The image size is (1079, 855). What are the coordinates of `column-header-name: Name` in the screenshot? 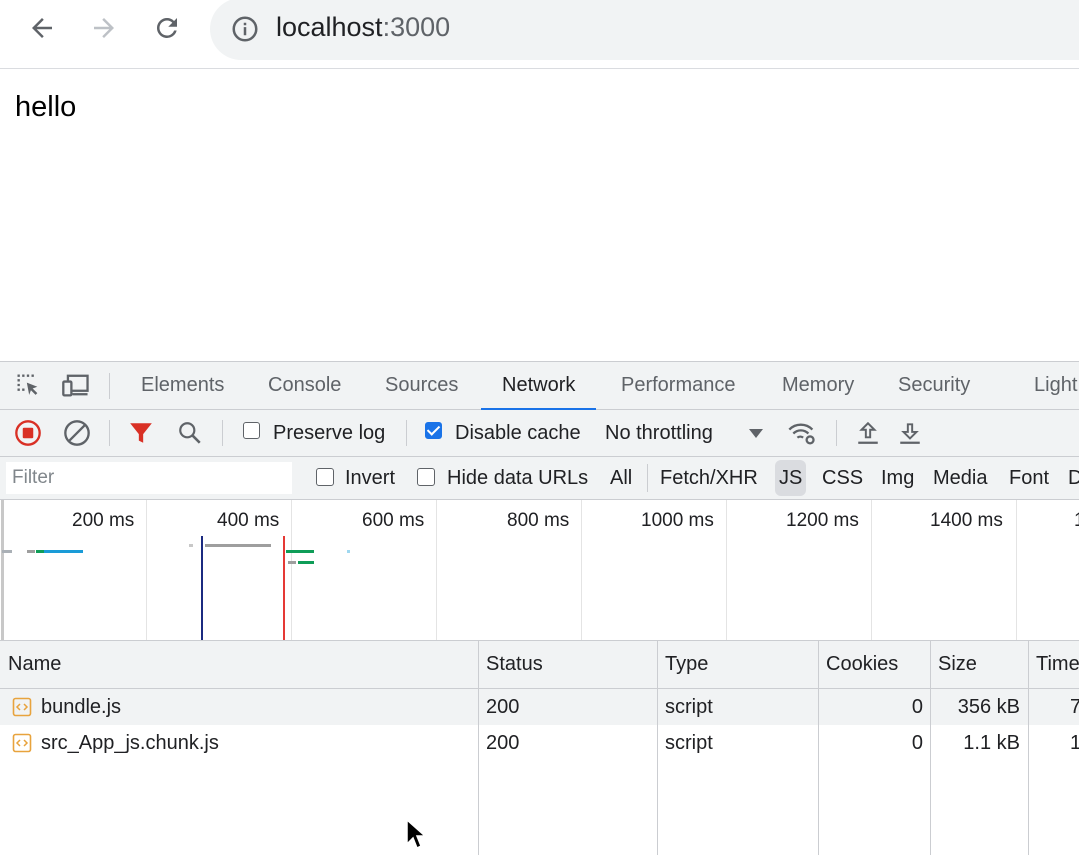 It's located at (239, 664).